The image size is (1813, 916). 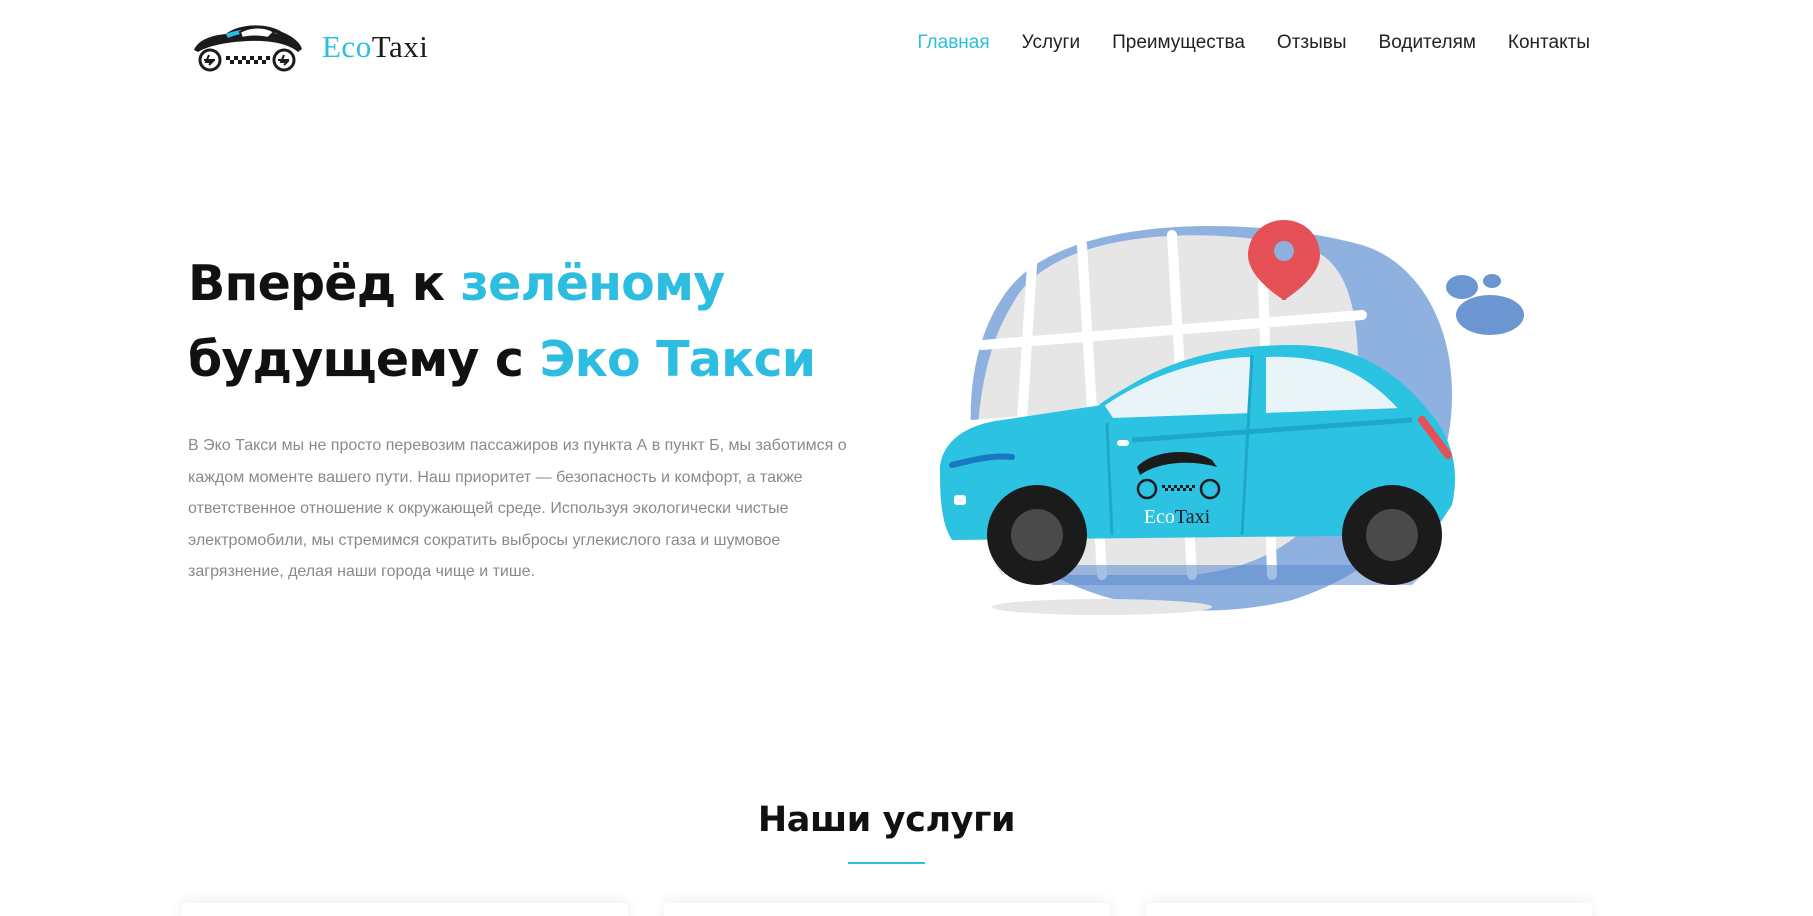 I want to click on hero-title: Вперёд к зелёному будущему с Эко Такси, so click(x=538, y=322).